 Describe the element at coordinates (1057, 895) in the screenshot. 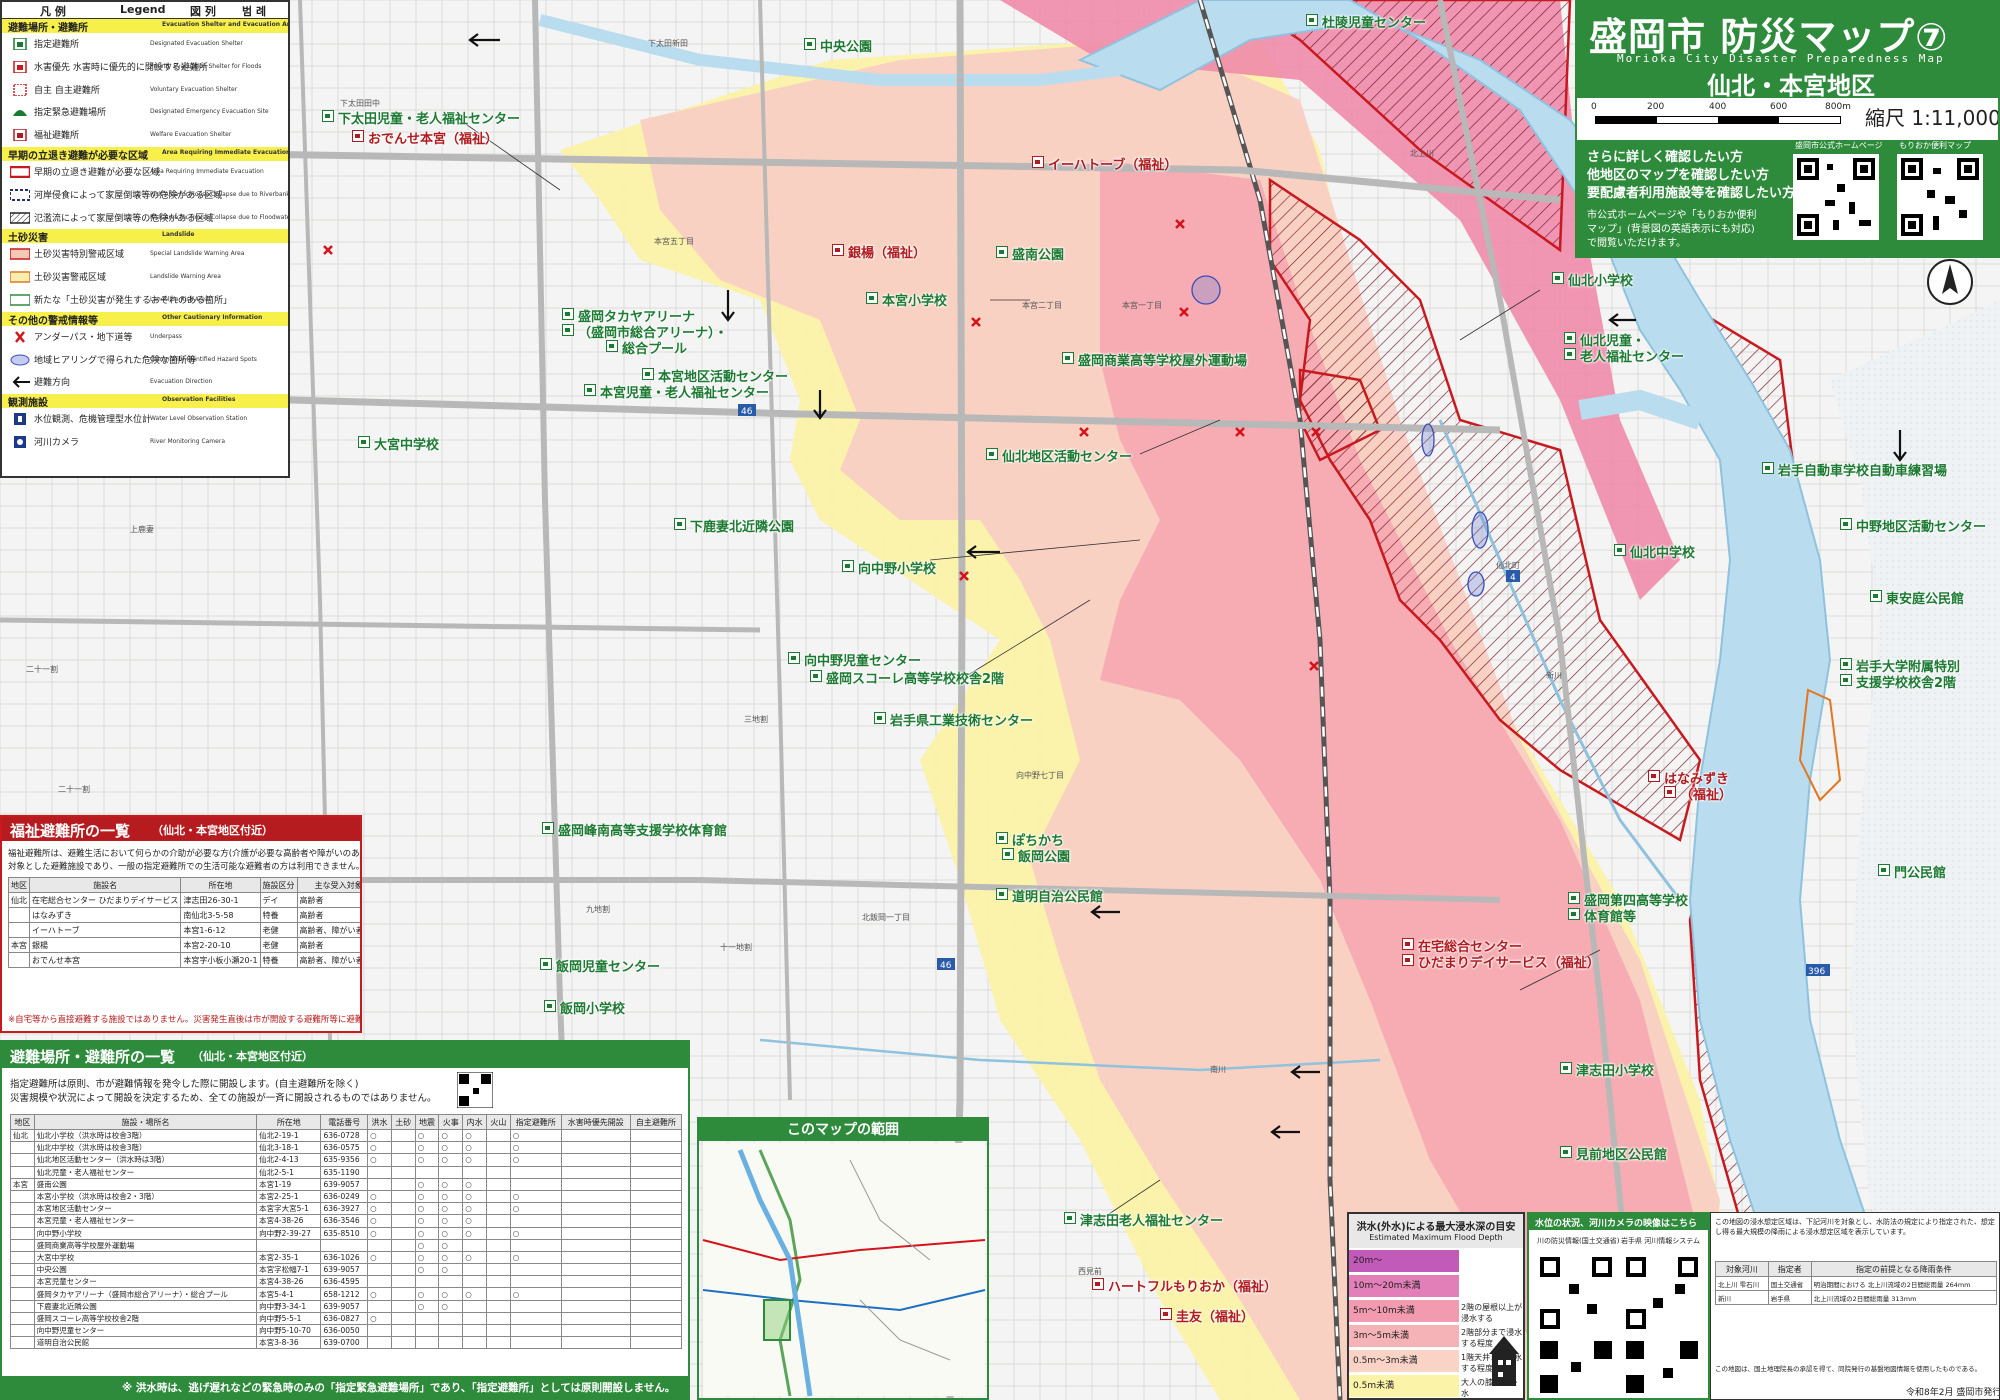

I see `map-label: 道明自治公民館` at that location.